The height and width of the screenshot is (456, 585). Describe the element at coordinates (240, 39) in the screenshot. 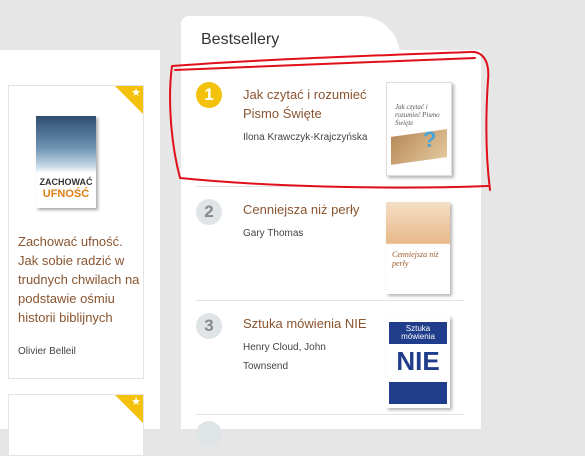

I see `bestsellers-heading: Bestsellery` at that location.